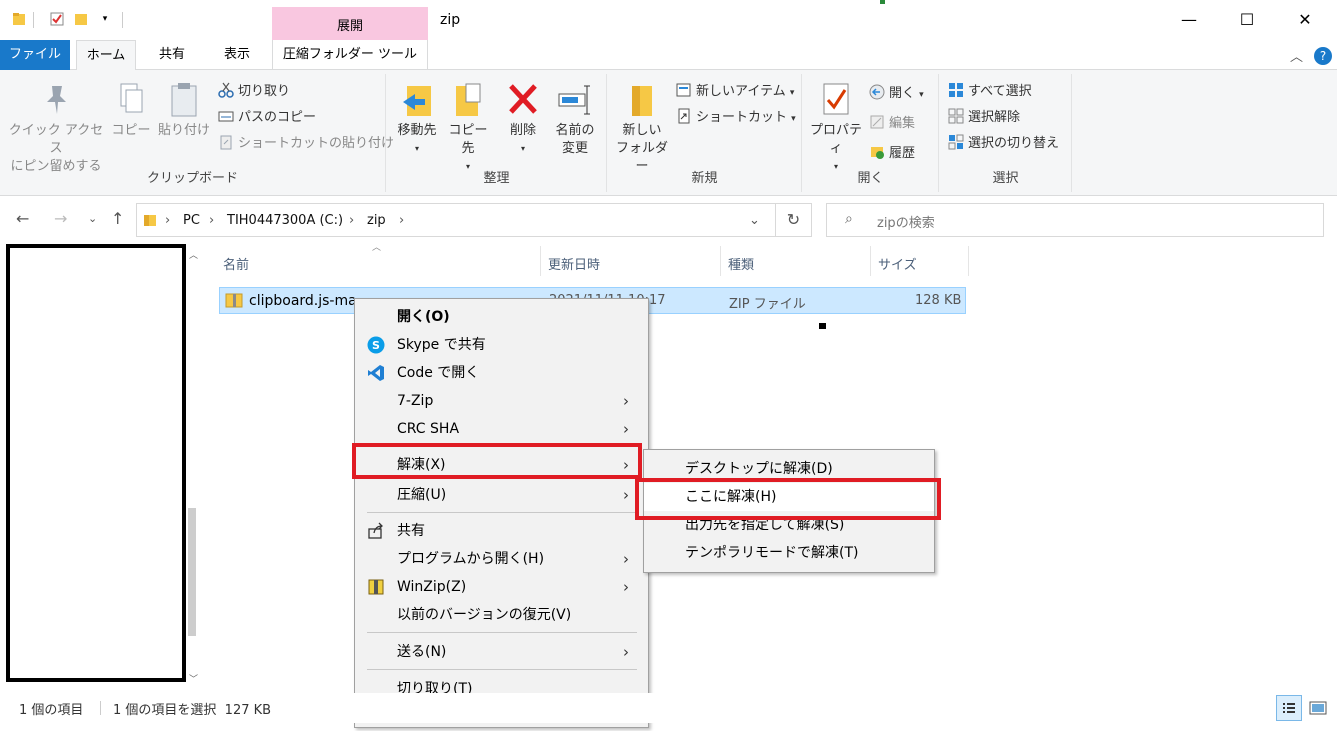 The width and height of the screenshot is (1337, 731). Describe the element at coordinates (836, 128) in the screenshot. I see `properties-button: プロパティ ▾` at that location.